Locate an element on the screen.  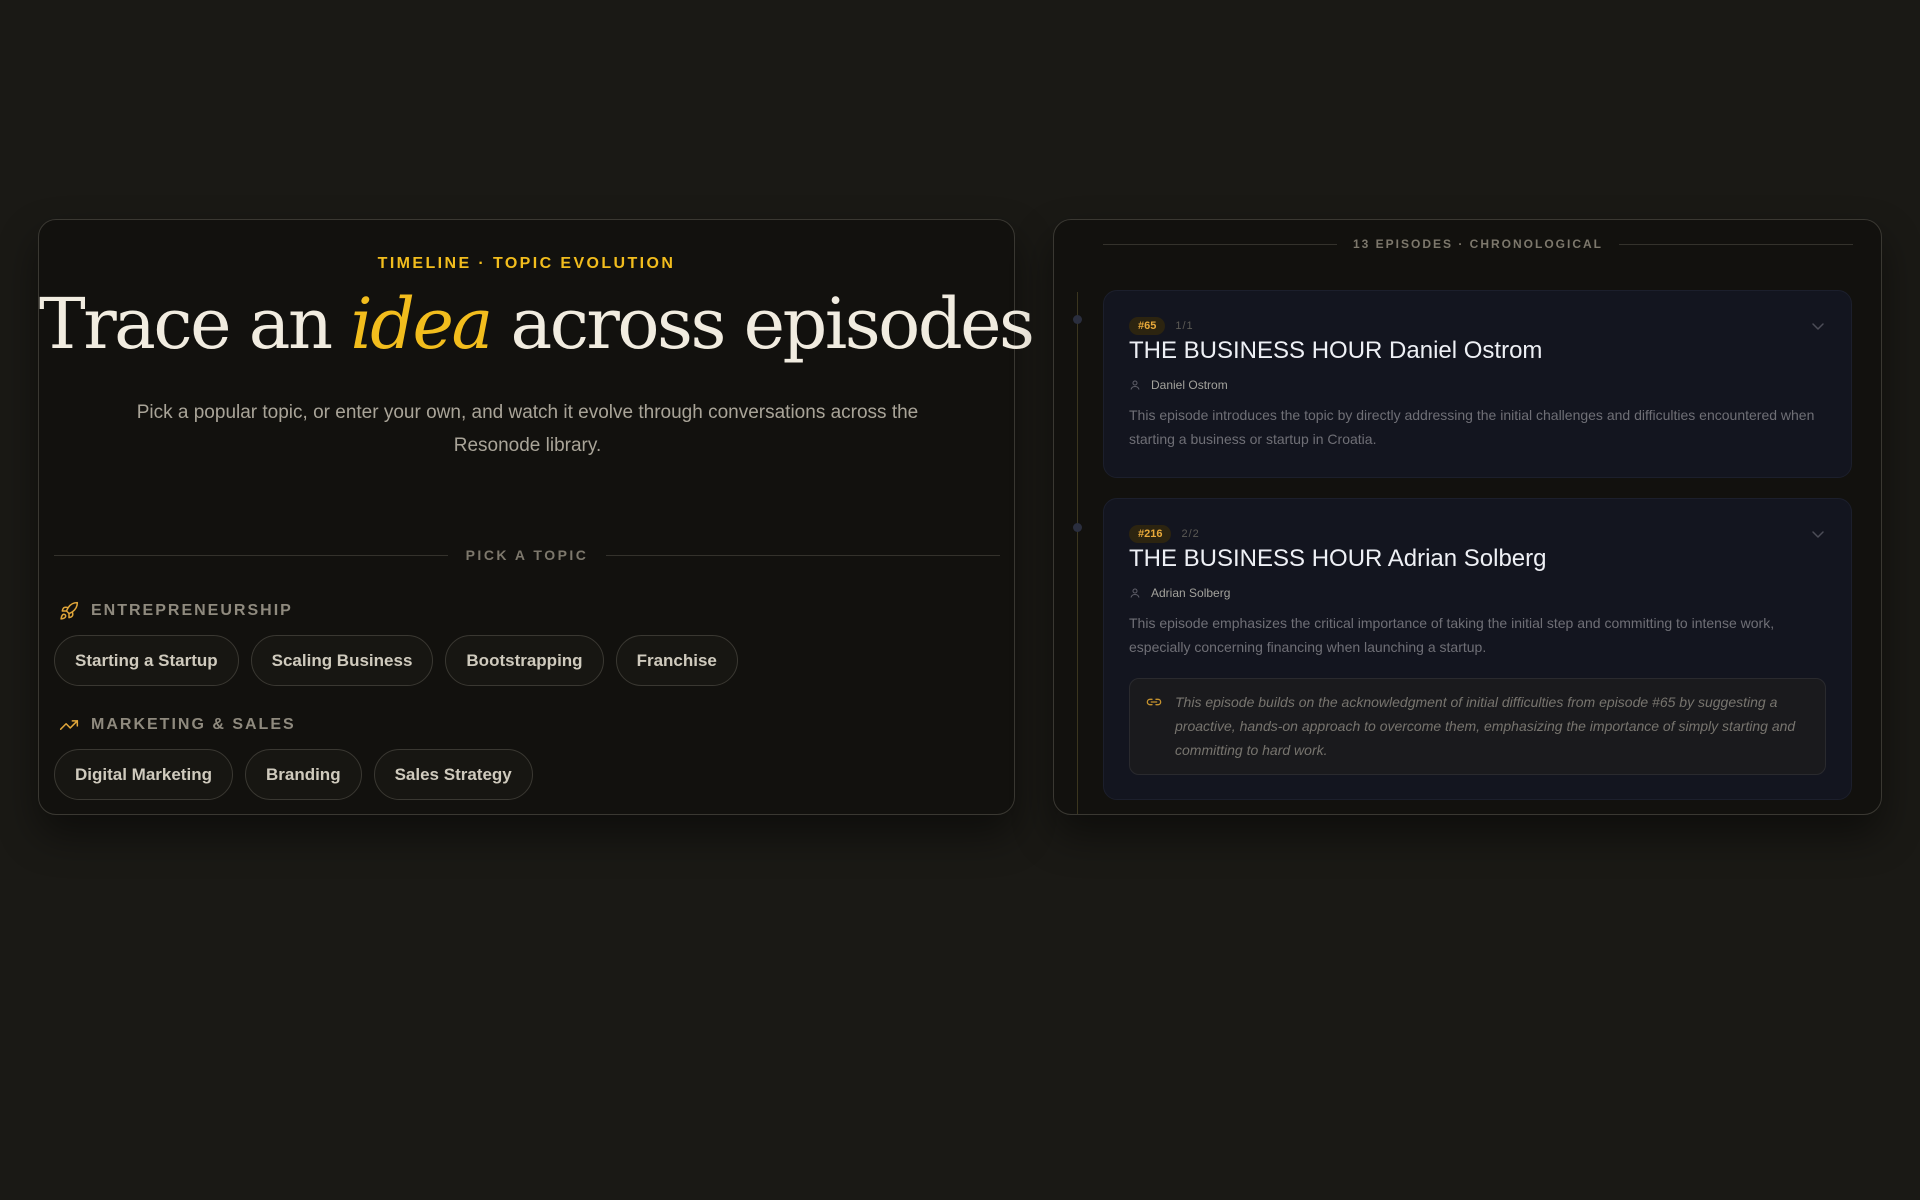
pick-topic-divider: PICK A TOPIC is located at coordinates (527, 555).